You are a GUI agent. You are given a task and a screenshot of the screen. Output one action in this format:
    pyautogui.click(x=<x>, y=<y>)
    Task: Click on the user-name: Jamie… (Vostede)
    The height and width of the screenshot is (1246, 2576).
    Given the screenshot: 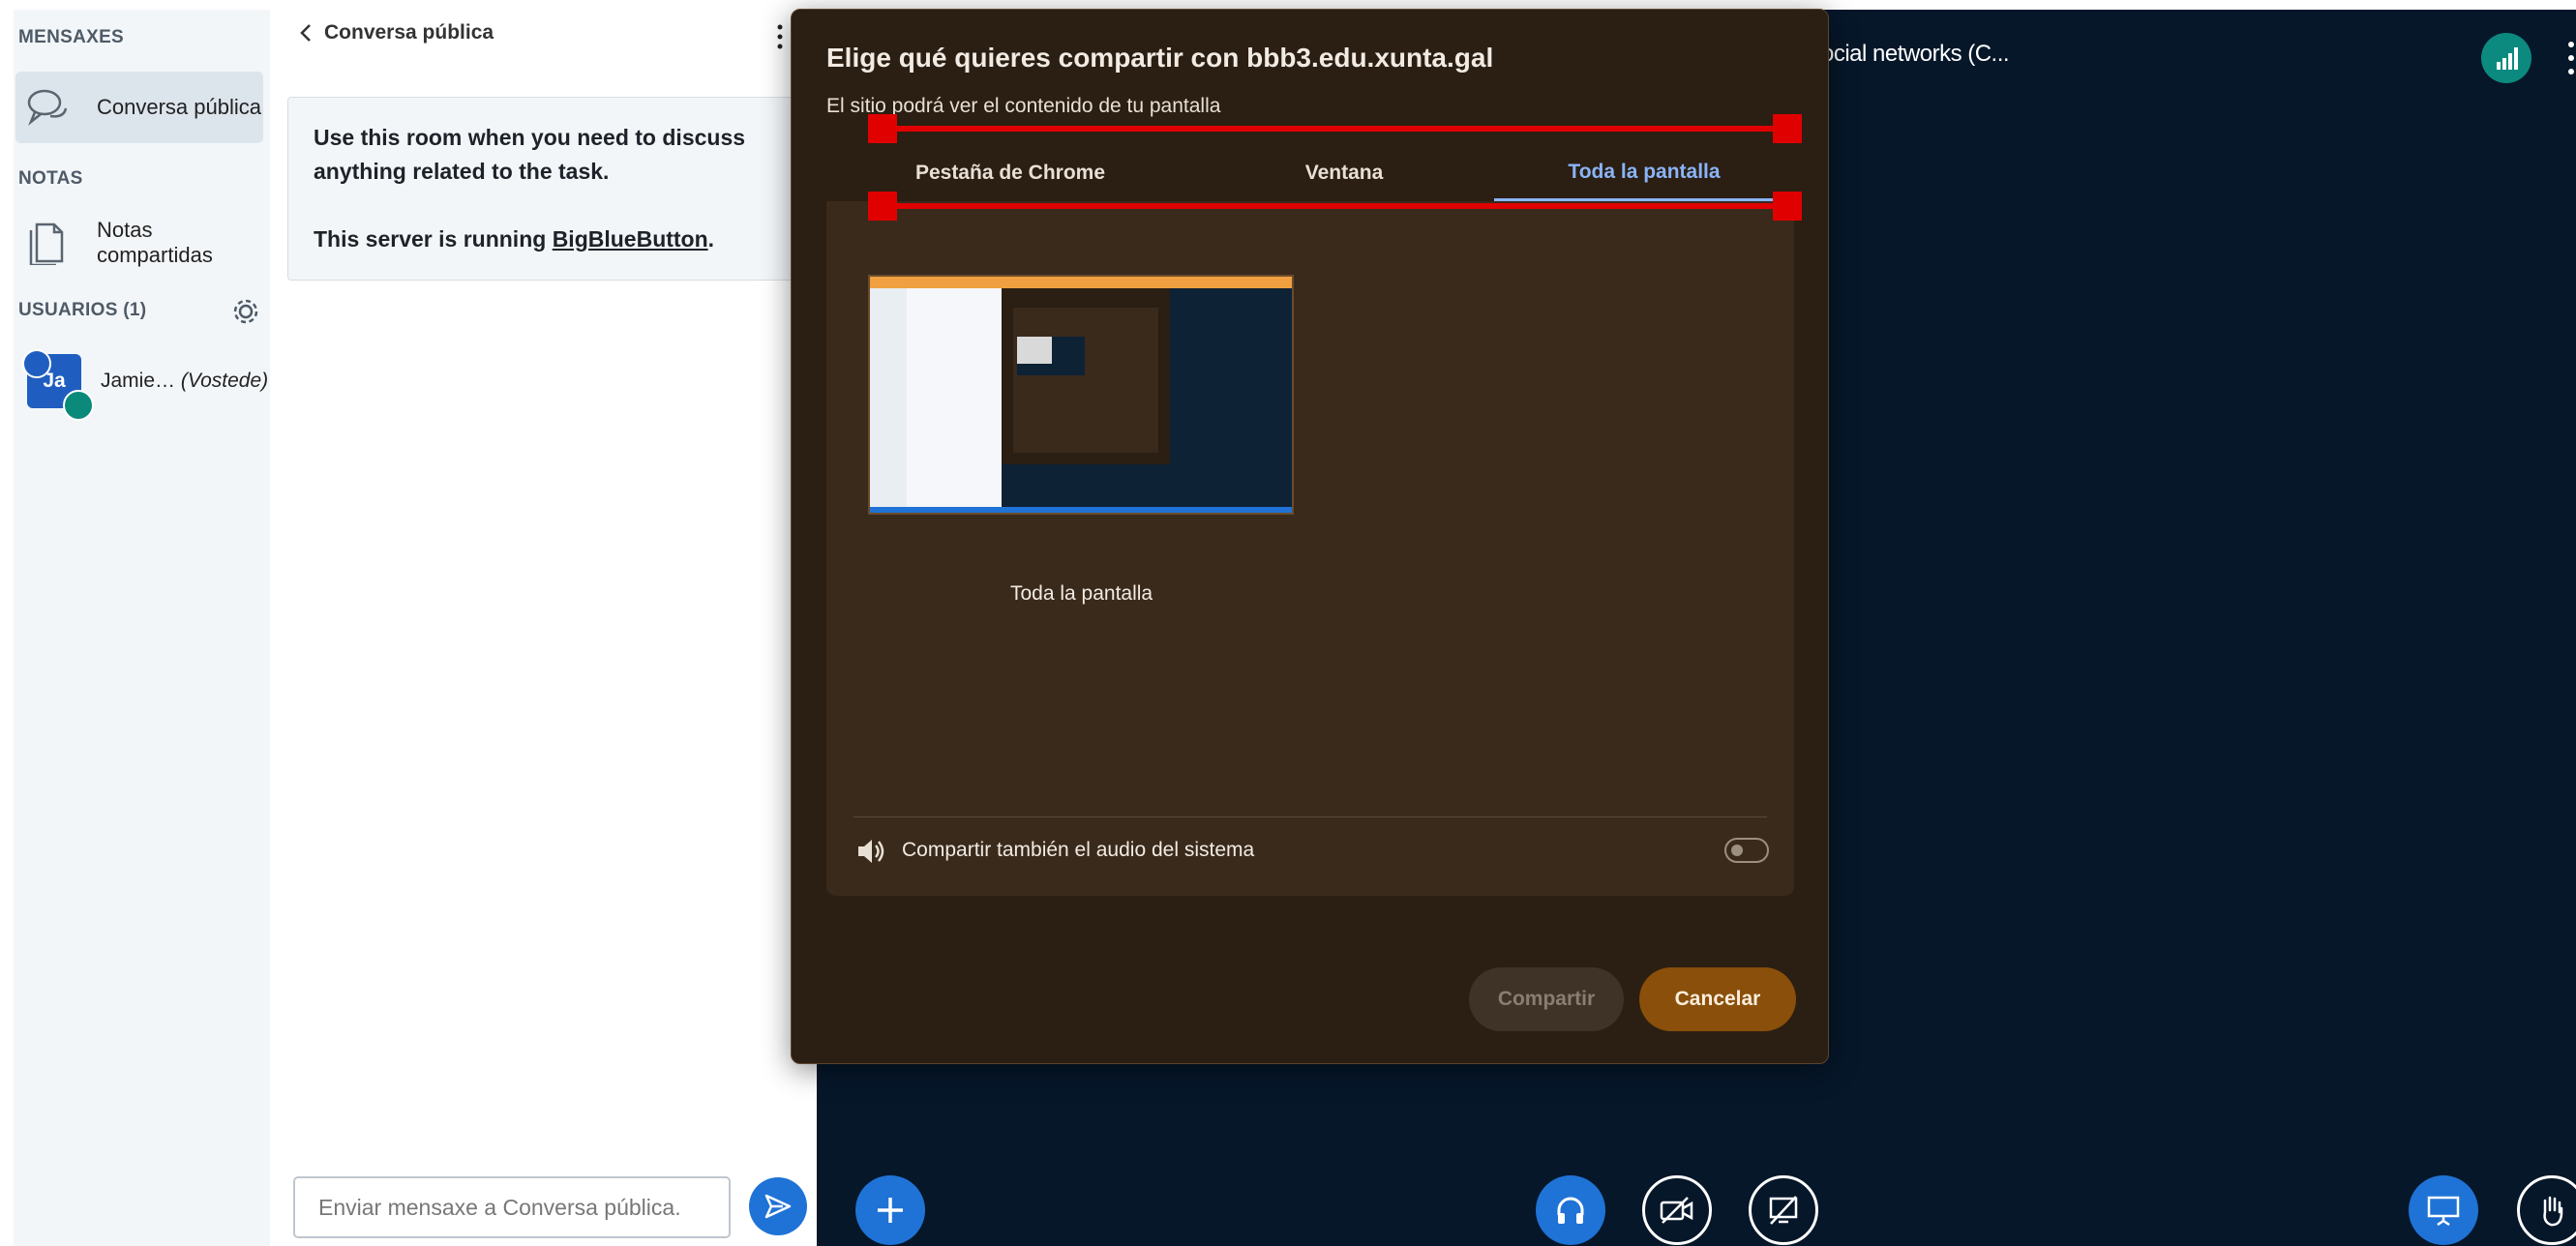 What is the action you would take?
    pyautogui.click(x=184, y=381)
    